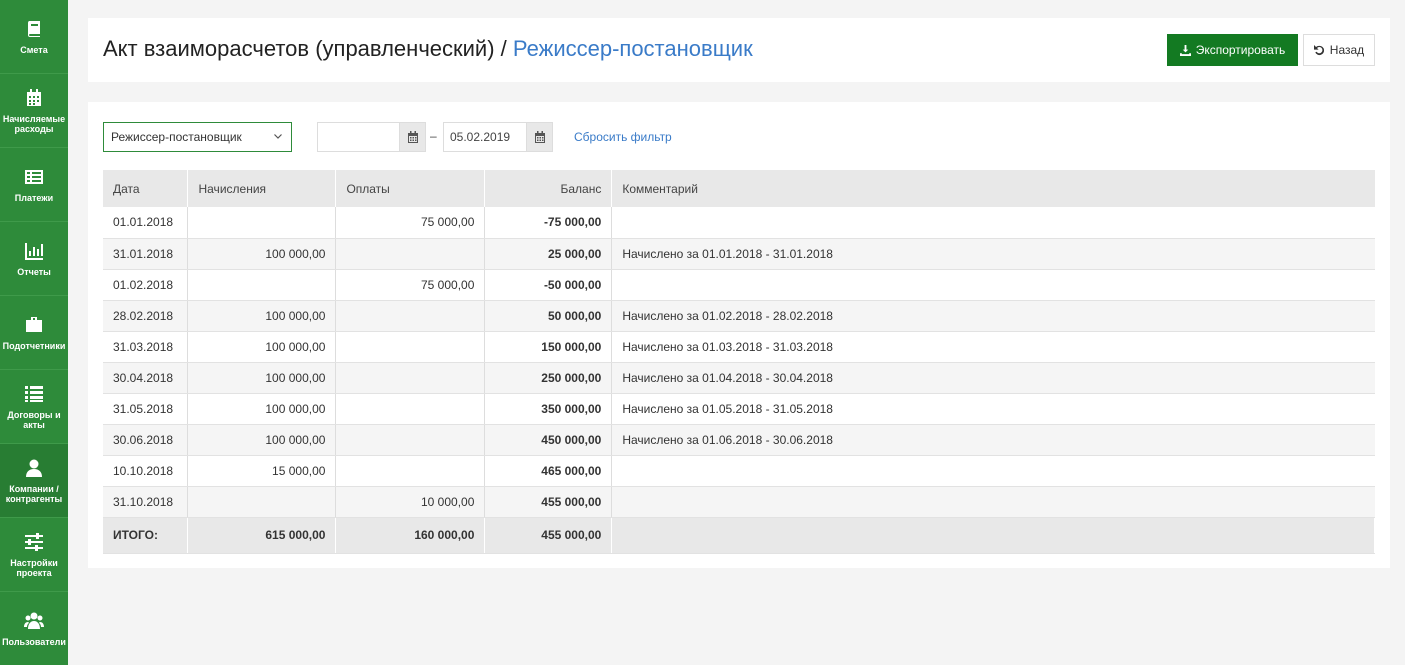  I want to click on cell-payments: 10 000,00, so click(410, 502).